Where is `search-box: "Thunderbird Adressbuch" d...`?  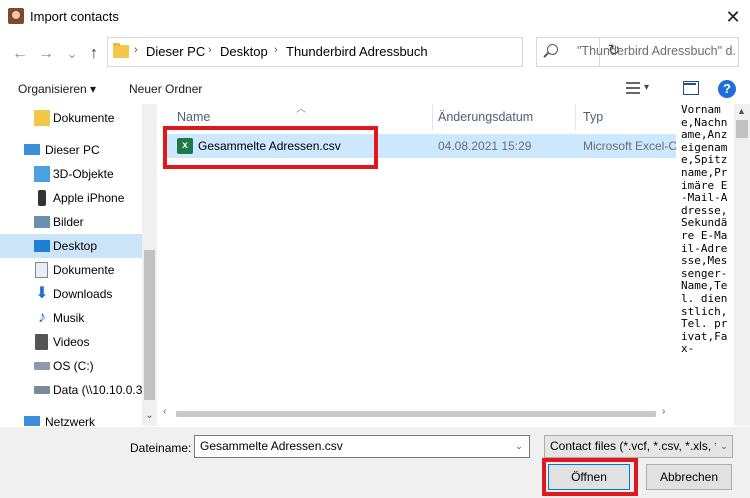
search-box: "Thunderbird Adressbuch" d... is located at coordinates (637, 52).